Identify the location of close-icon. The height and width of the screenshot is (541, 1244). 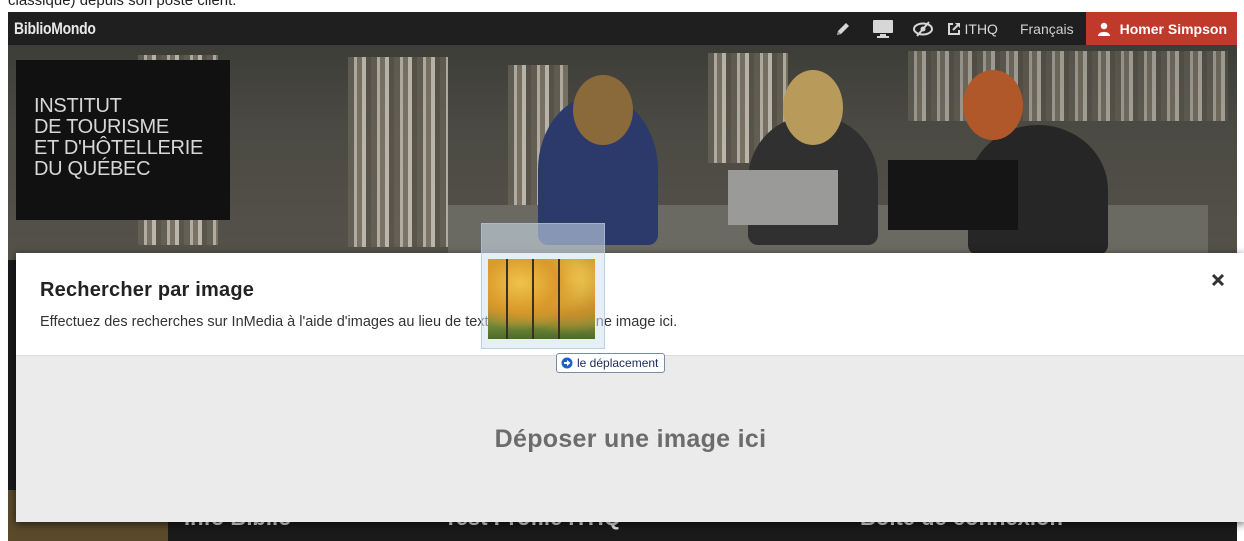
(1218, 280).